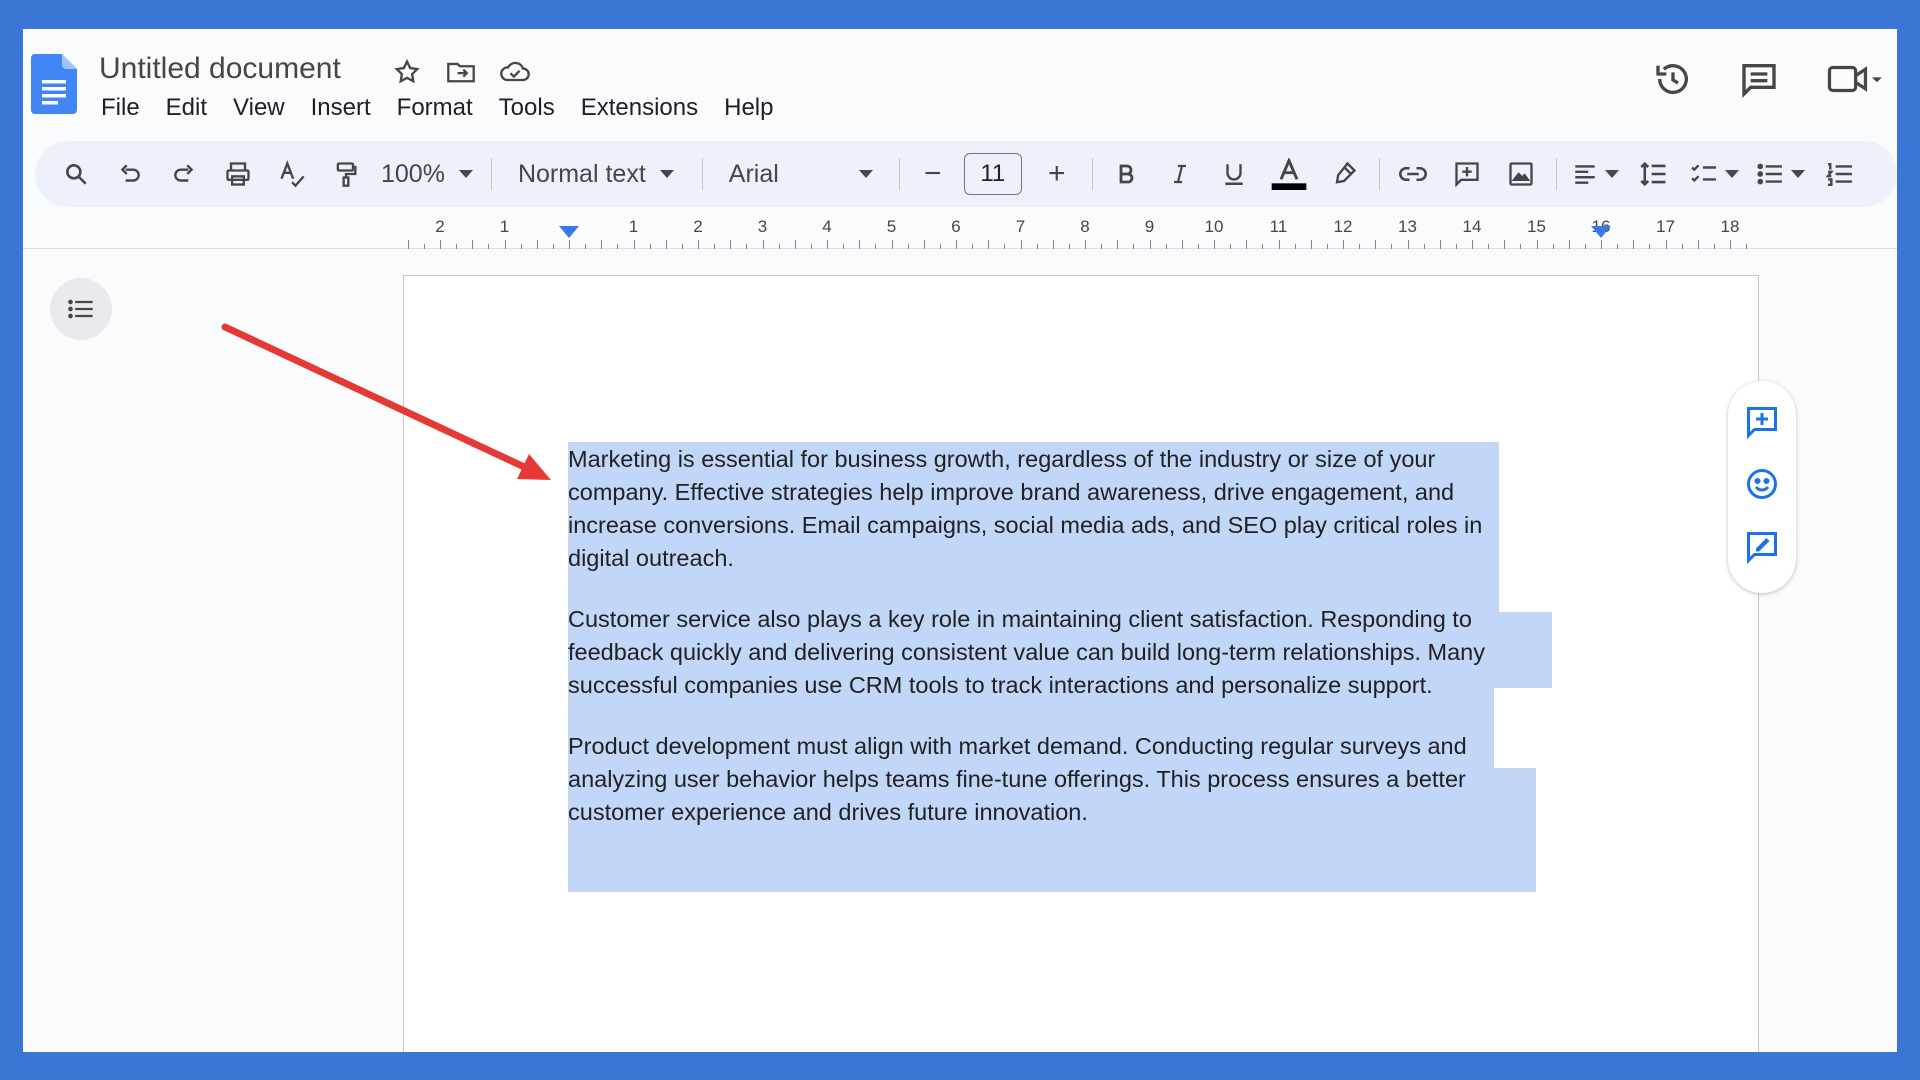  Describe the element at coordinates (1840, 174) in the screenshot. I see `numbered-list-icon` at that location.